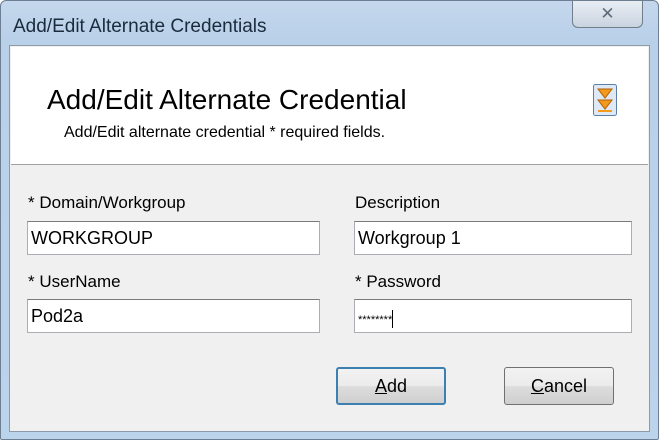 The image size is (661, 442). Describe the element at coordinates (380, 386) in the screenshot. I see `add-mnemonic: A` at that location.